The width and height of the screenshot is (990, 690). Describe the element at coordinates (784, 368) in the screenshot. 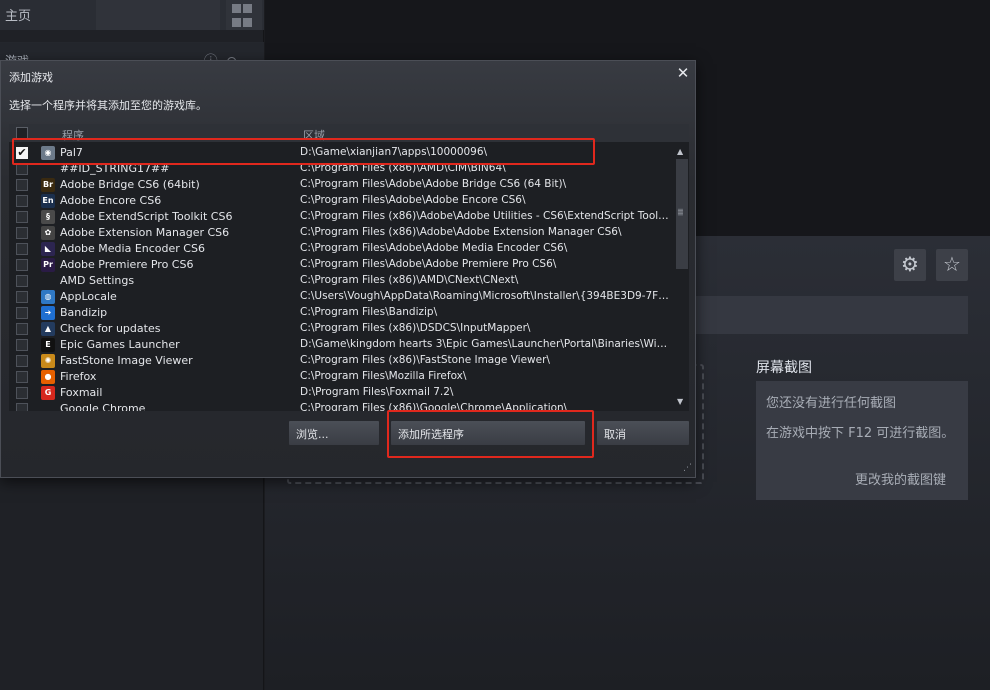

I see `screenshots-title: 屏幕截图` at that location.